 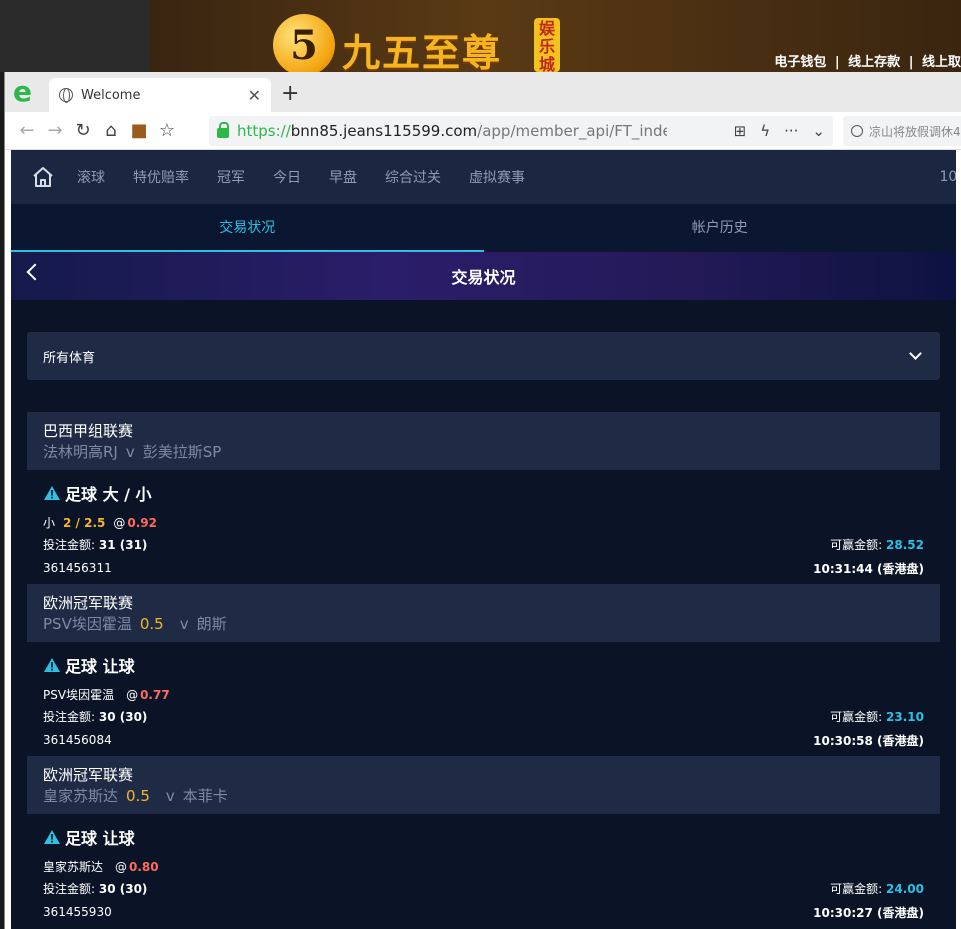 I want to click on selection: 皇家苏斯达, so click(x=73, y=867).